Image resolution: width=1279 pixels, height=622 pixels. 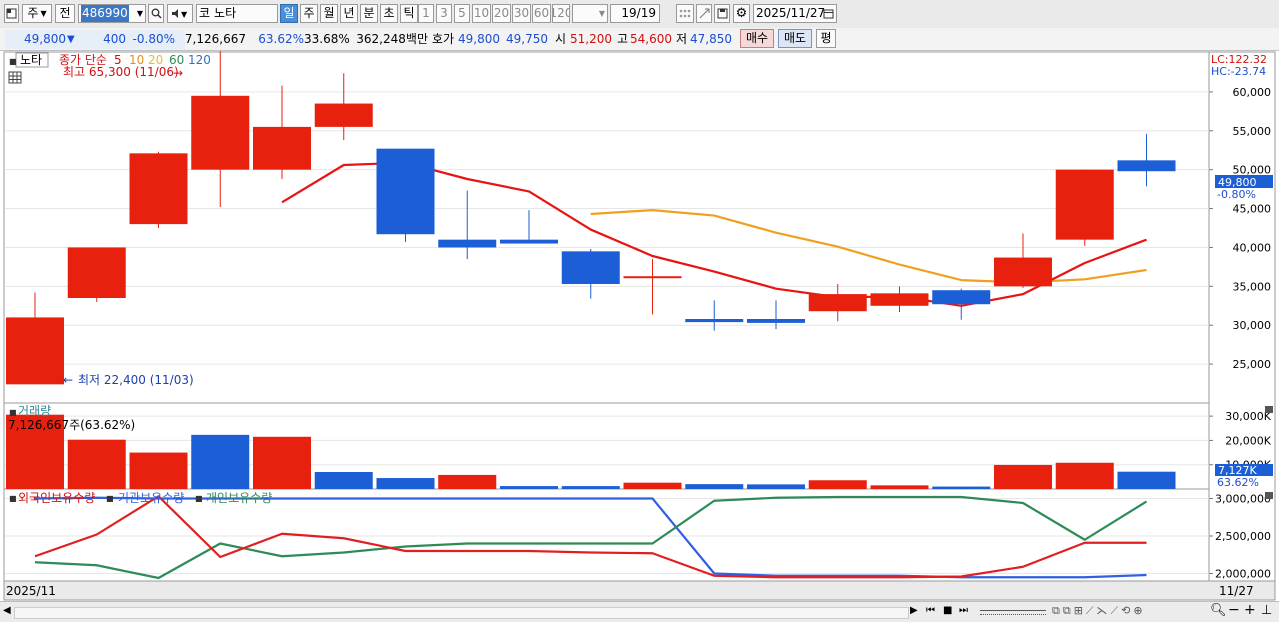 I want to click on reset-icon: ⊥, so click(x=1266, y=610).